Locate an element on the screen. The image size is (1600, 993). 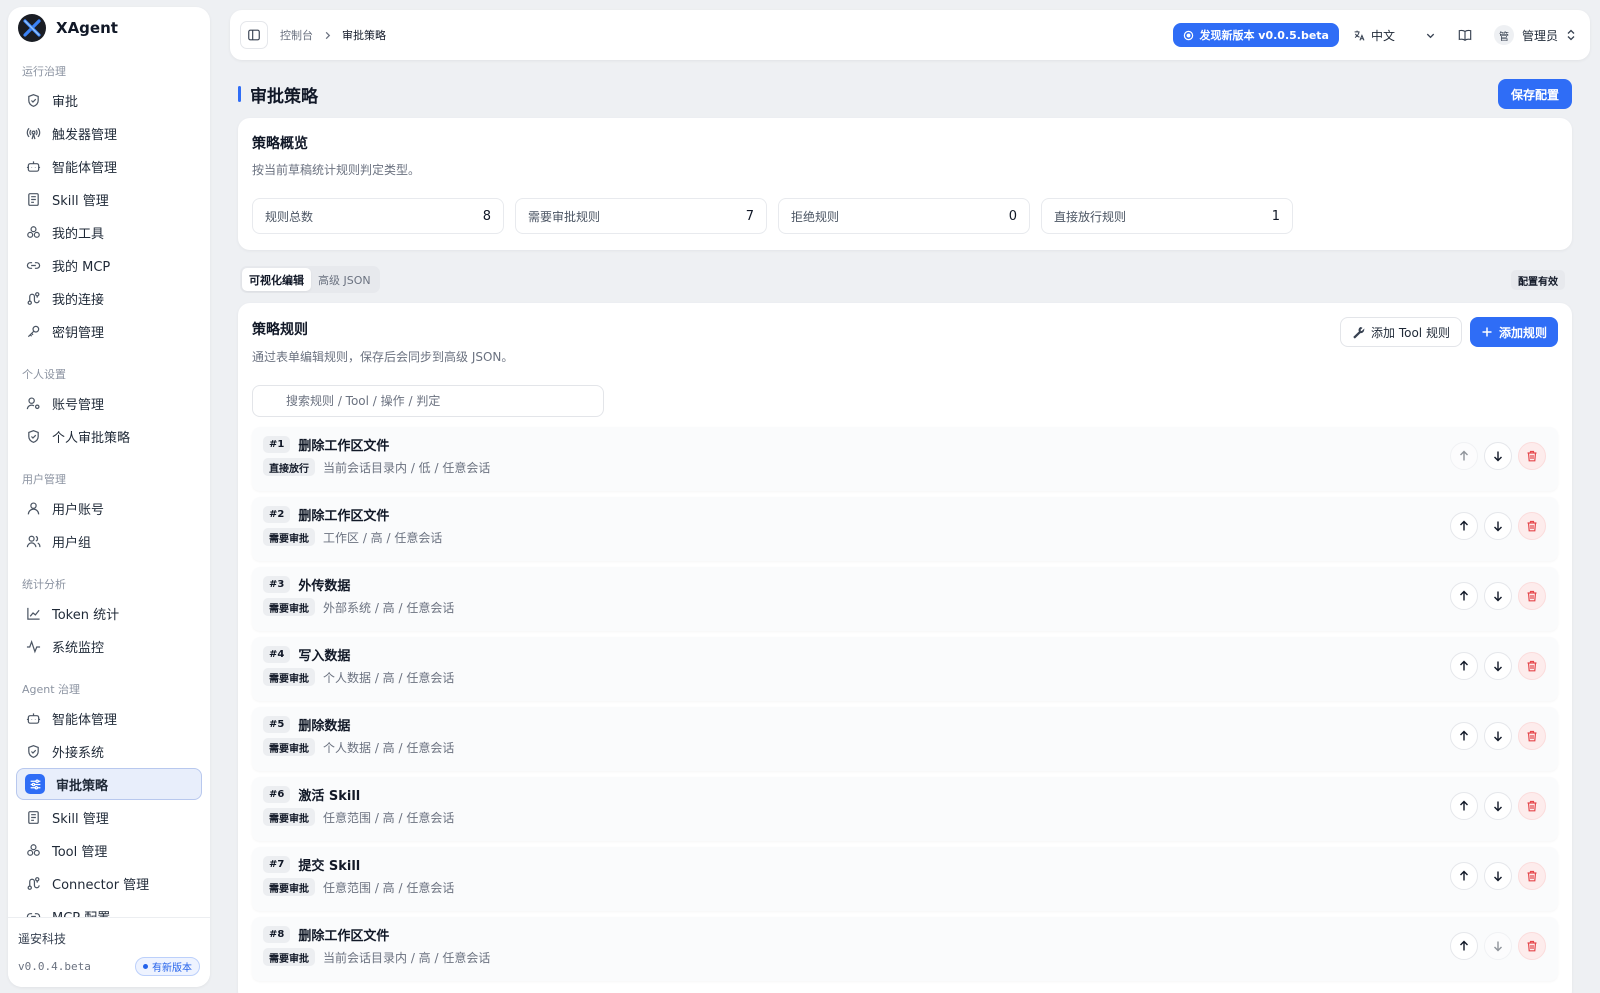
list-item: #8 删除工作区文件 需要审批 当前会话目录内 / 高 / 任意会话 is located at coordinates (905, 949).